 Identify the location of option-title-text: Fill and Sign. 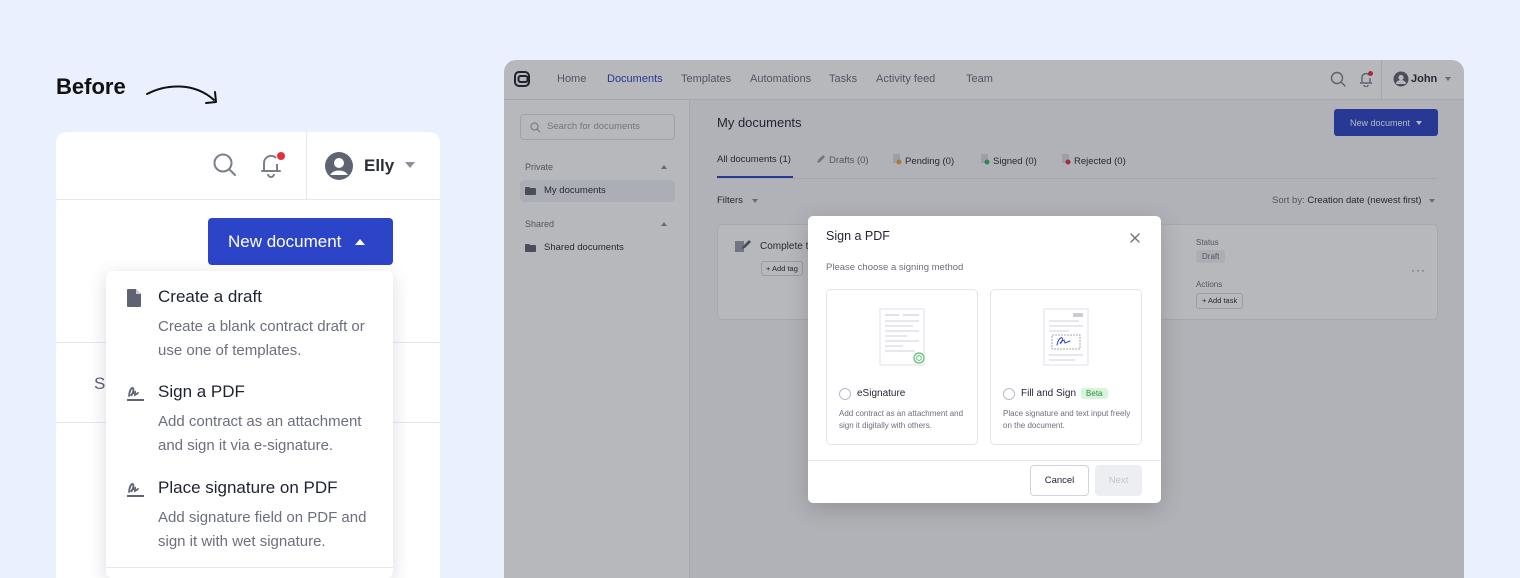
(1049, 393).